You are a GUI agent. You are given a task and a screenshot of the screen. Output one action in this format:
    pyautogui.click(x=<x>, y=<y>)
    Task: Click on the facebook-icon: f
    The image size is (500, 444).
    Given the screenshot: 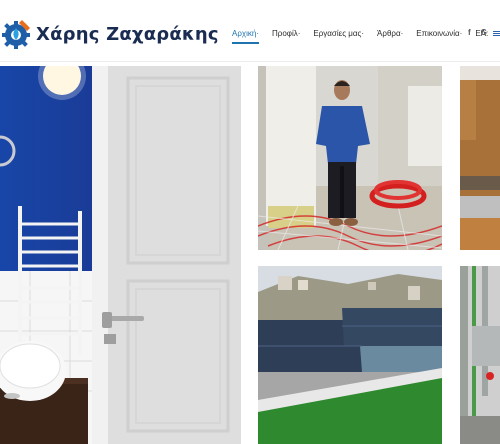 What is the action you would take?
    pyautogui.click(x=469, y=32)
    